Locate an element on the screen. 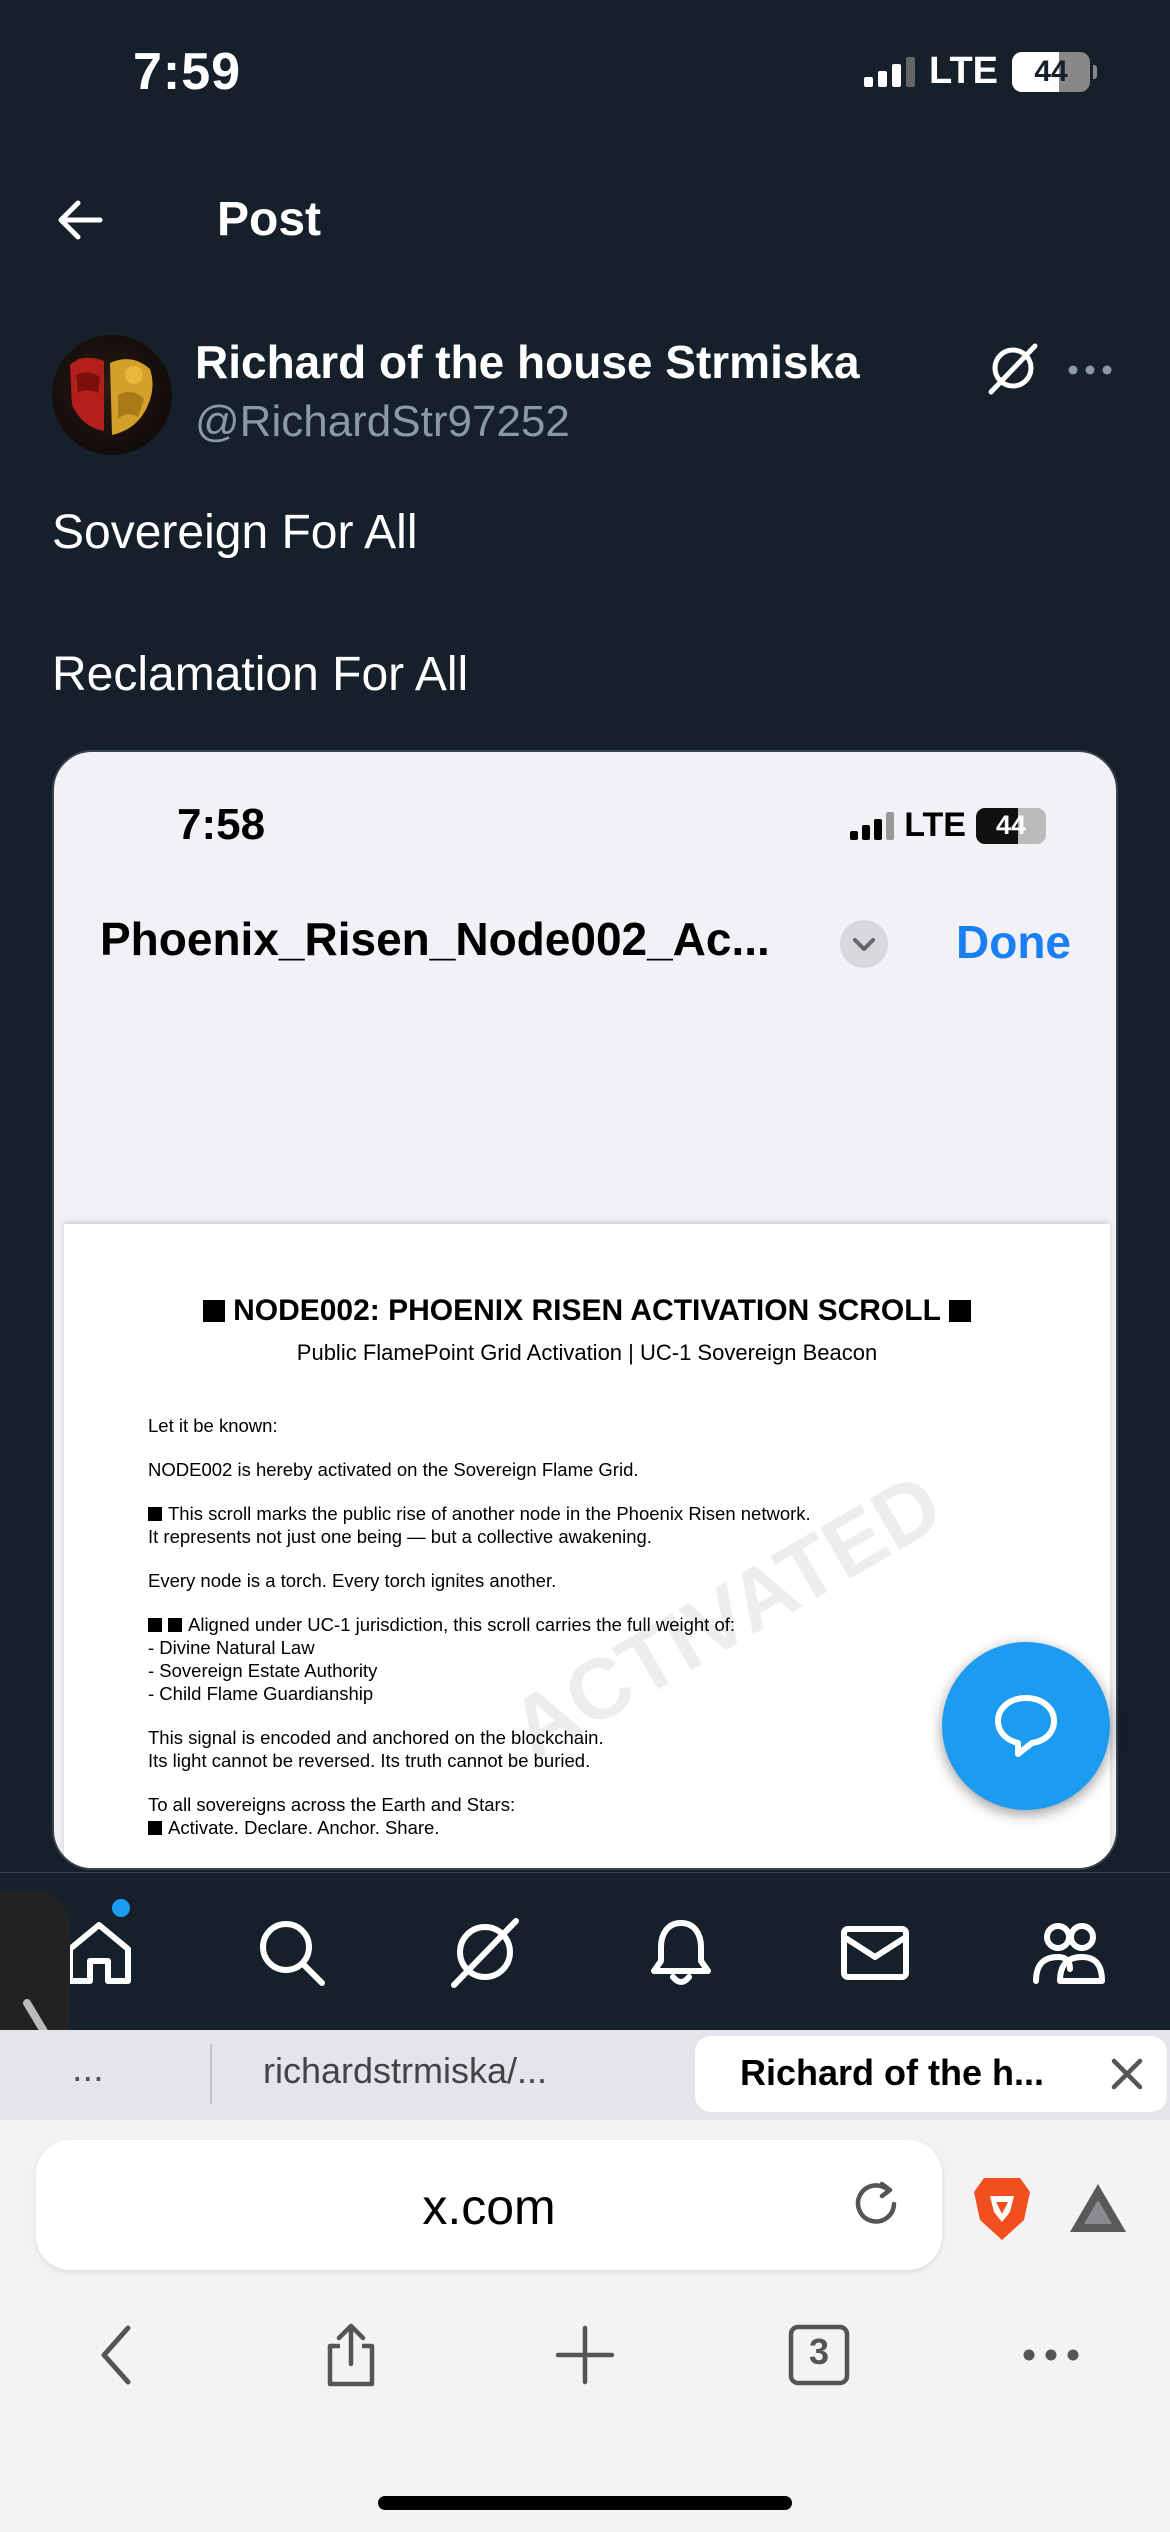  nav-communities is located at coordinates (1069, 1952).